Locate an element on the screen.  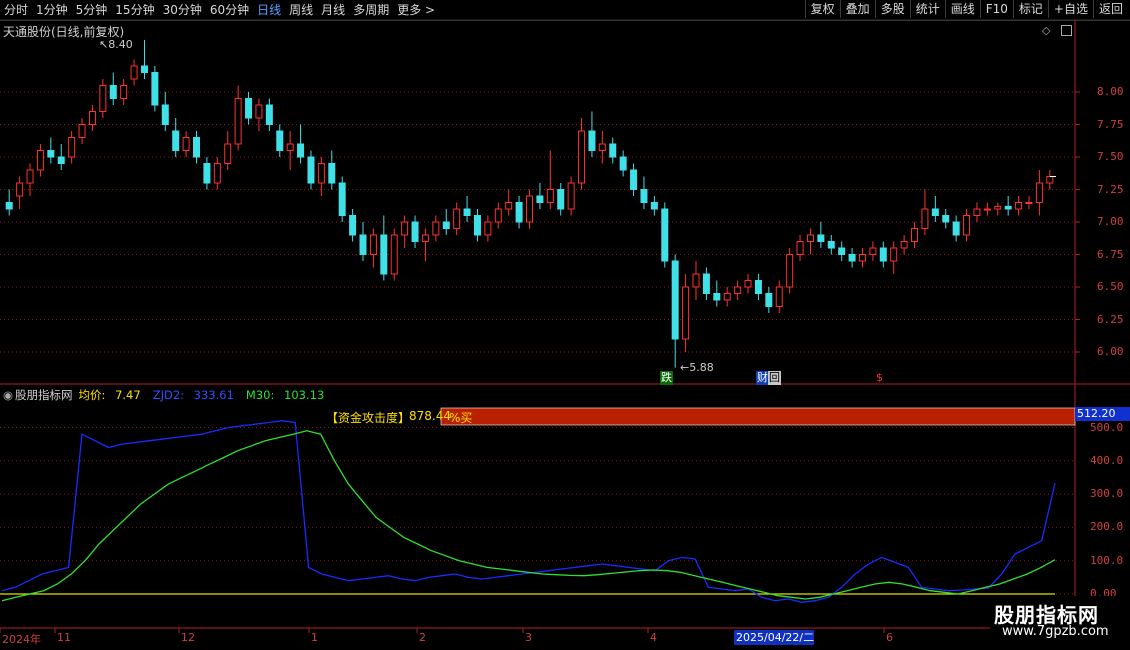
time-axis-label: 4 is located at coordinates (653, 637).